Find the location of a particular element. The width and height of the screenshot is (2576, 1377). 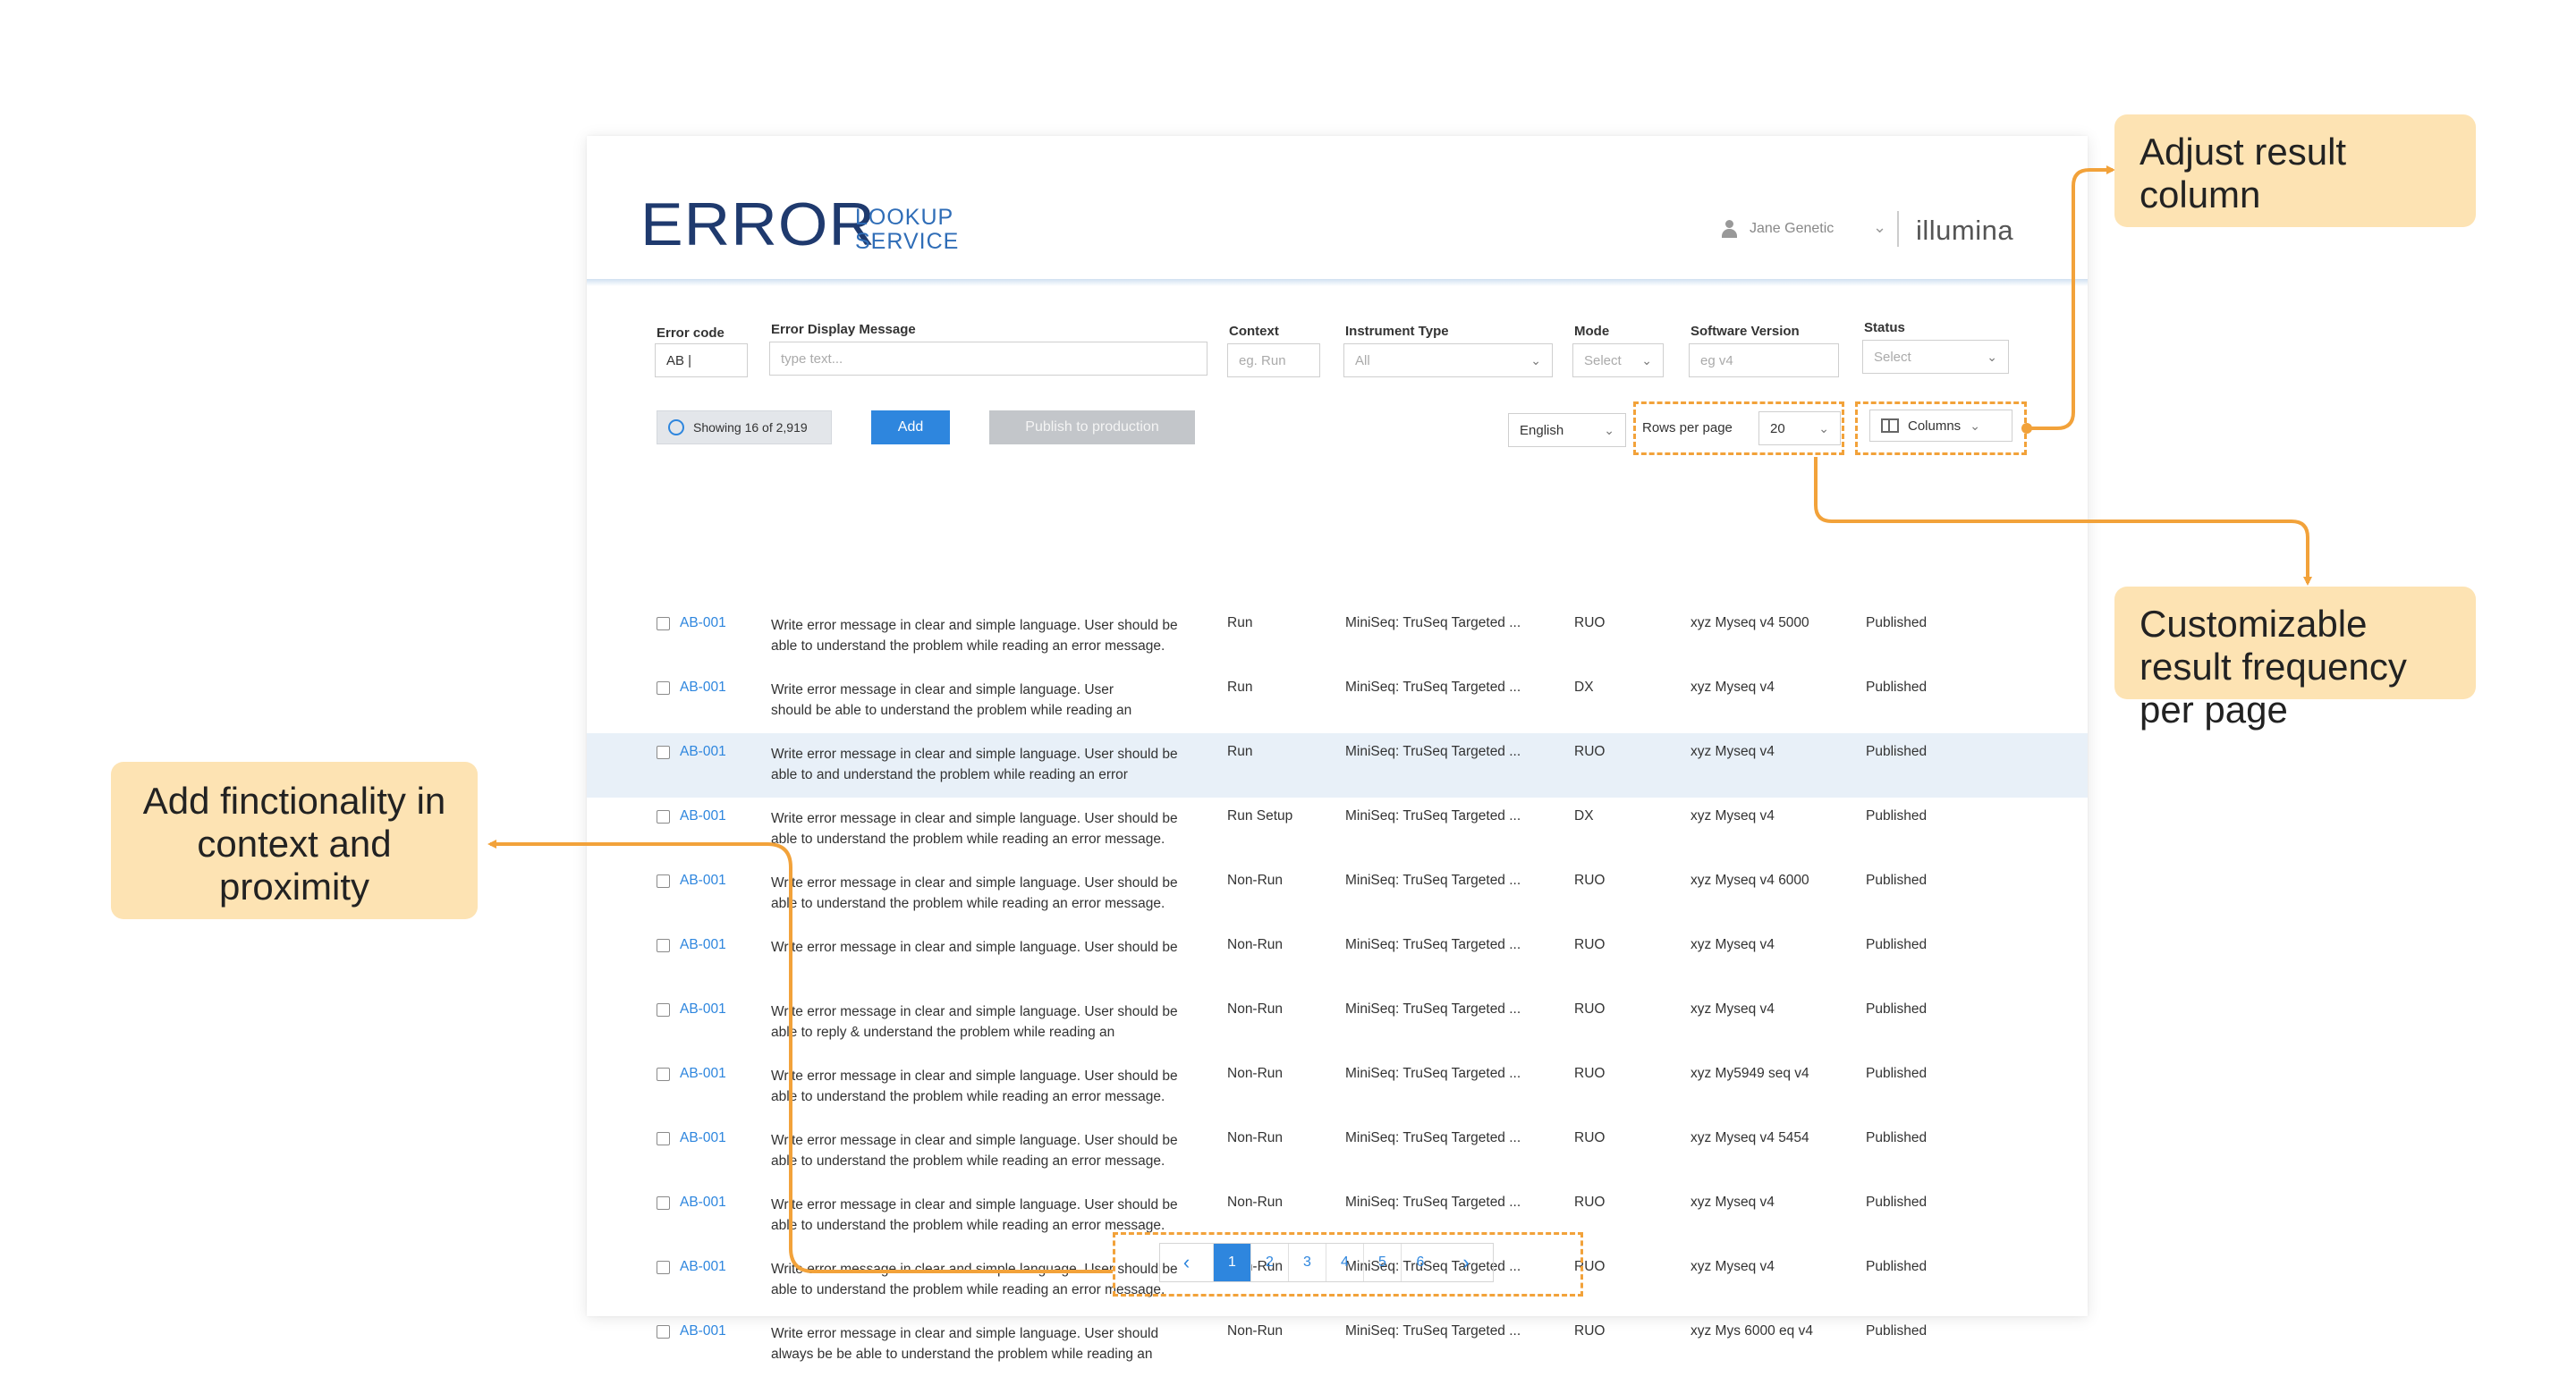

callout-rows-per-page: Customizable result frequency per page is located at coordinates (2295, 659).